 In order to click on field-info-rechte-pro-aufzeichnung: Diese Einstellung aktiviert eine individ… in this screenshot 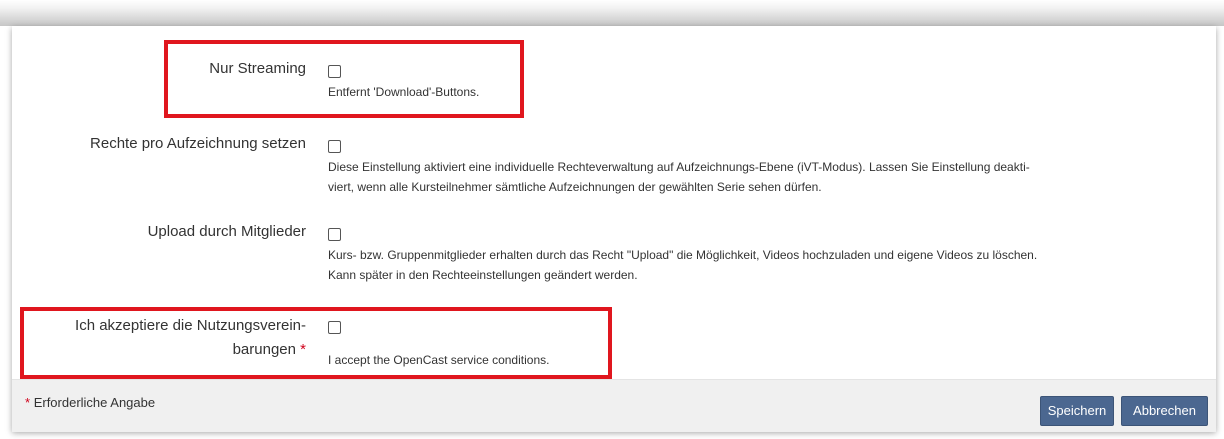, I will do `click(762, 177)`.